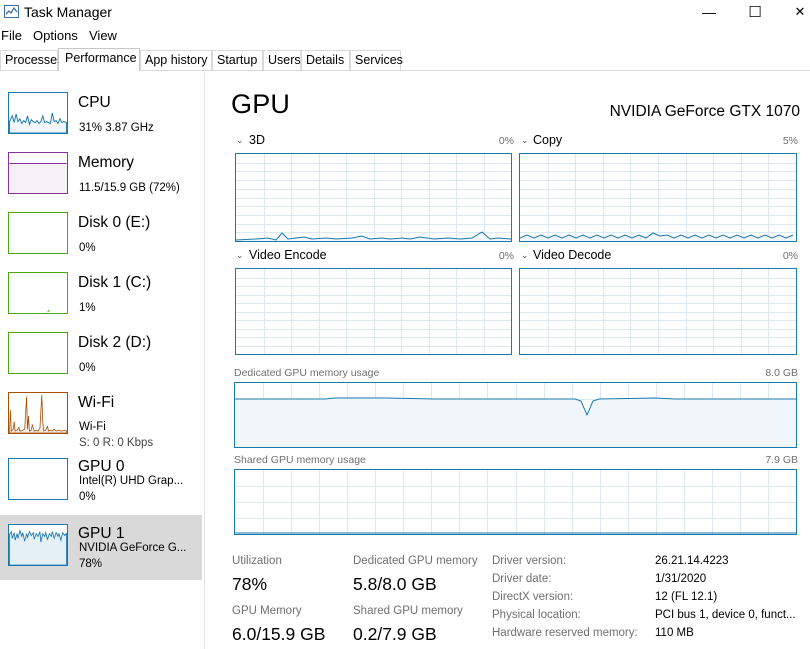 This screenshot has width=810, height=649. What do you see at coordinates (115, 342) in the screenshot?
I see `sidebar-item-title: Disk 2 (D:)` at bounding box center [115, 342].